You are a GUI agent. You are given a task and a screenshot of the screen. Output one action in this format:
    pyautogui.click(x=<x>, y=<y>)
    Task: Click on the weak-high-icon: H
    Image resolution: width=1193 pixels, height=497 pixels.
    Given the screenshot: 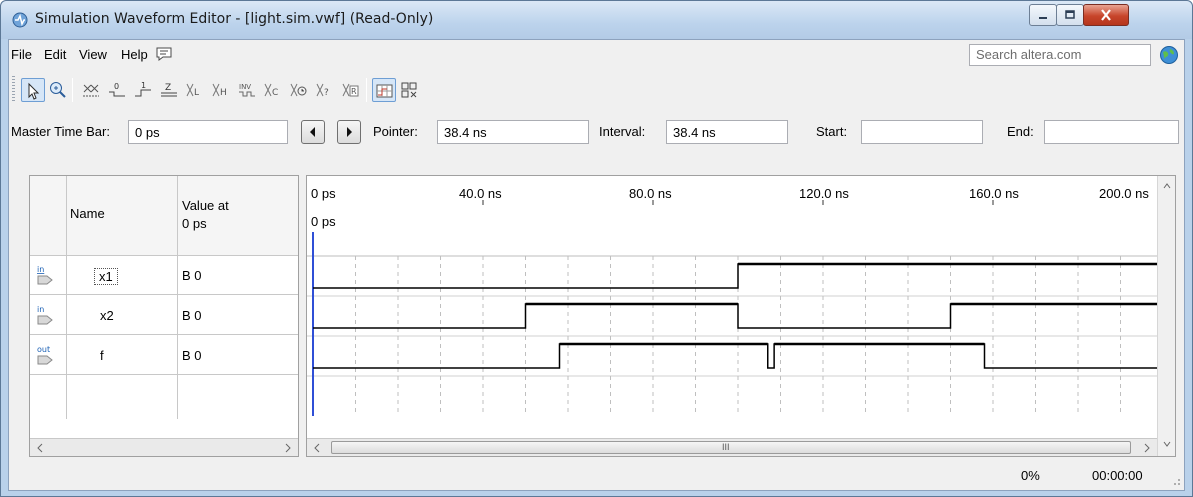 What is the action you would take?
    pyautogui.click(x=219, y=90)
    